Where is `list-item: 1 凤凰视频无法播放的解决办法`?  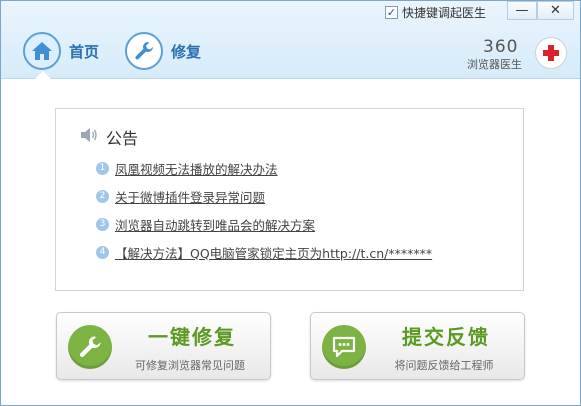 list-item: 1 凤凰视频无法播放的解决办法 is located at coordinates (264, 168).